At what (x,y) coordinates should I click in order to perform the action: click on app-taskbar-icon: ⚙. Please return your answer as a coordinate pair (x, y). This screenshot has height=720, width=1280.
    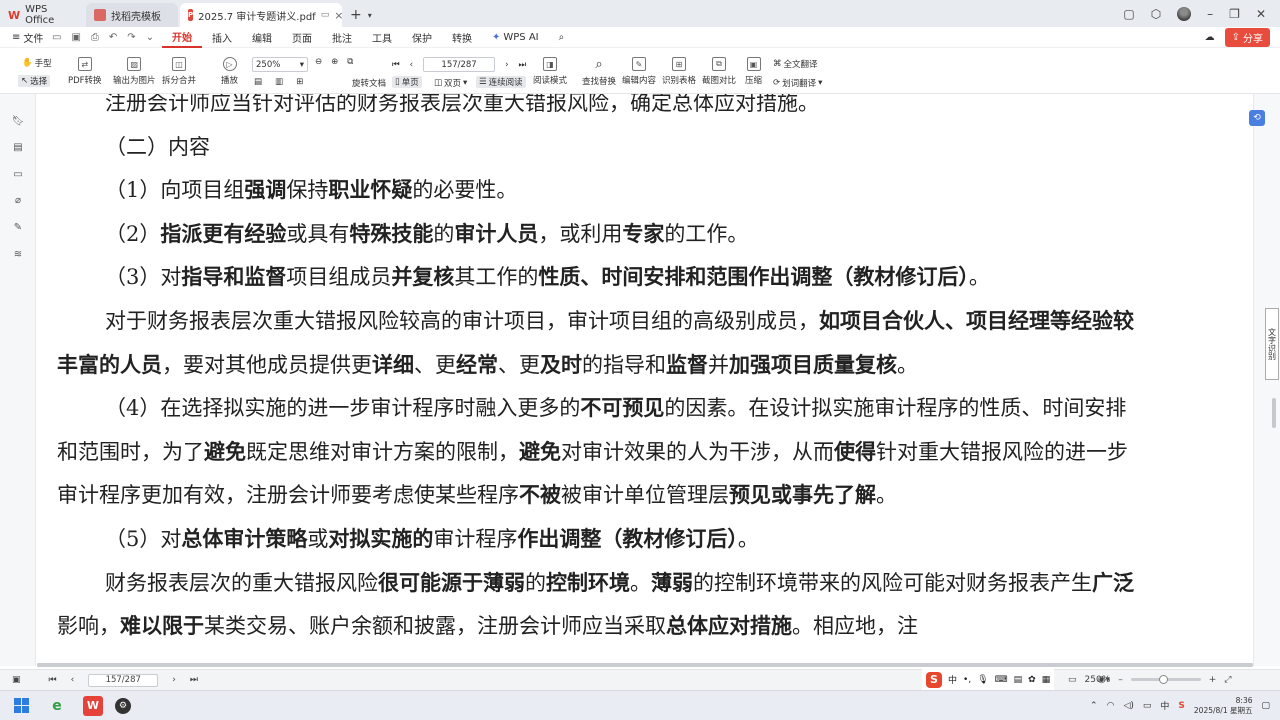
    Looking at the image, I should click on (123, 705).